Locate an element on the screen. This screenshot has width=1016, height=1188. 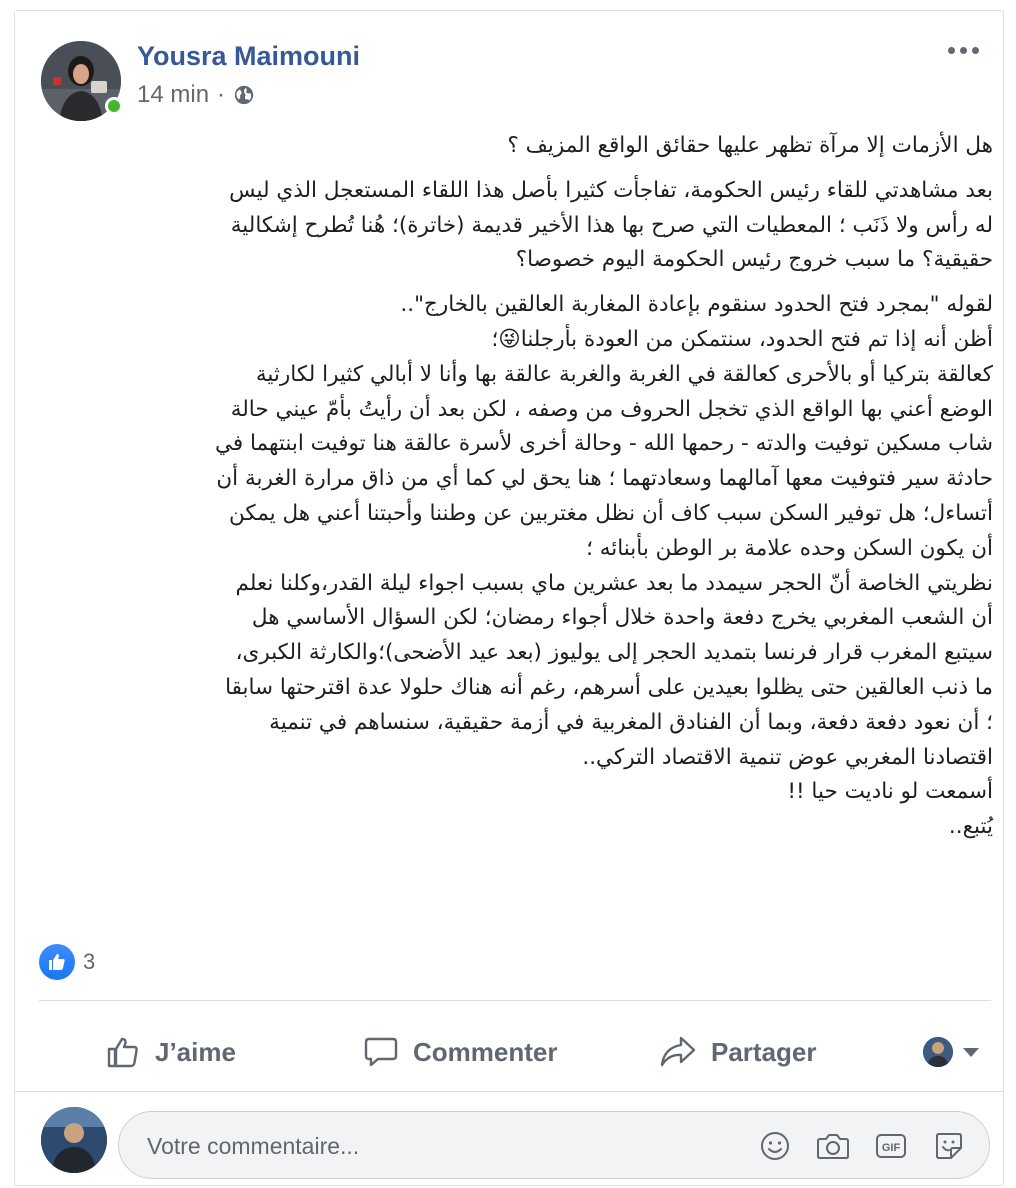
gif-icon: GIF is located at coordinates (891, 1146).